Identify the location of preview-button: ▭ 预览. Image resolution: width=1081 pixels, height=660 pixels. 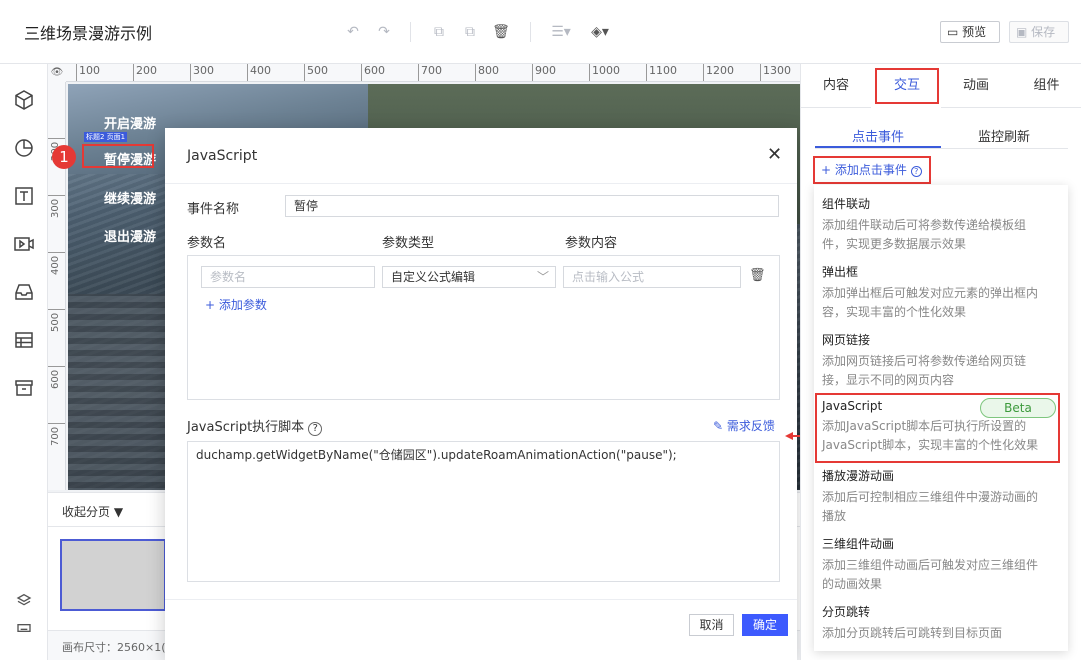
(970, 32).